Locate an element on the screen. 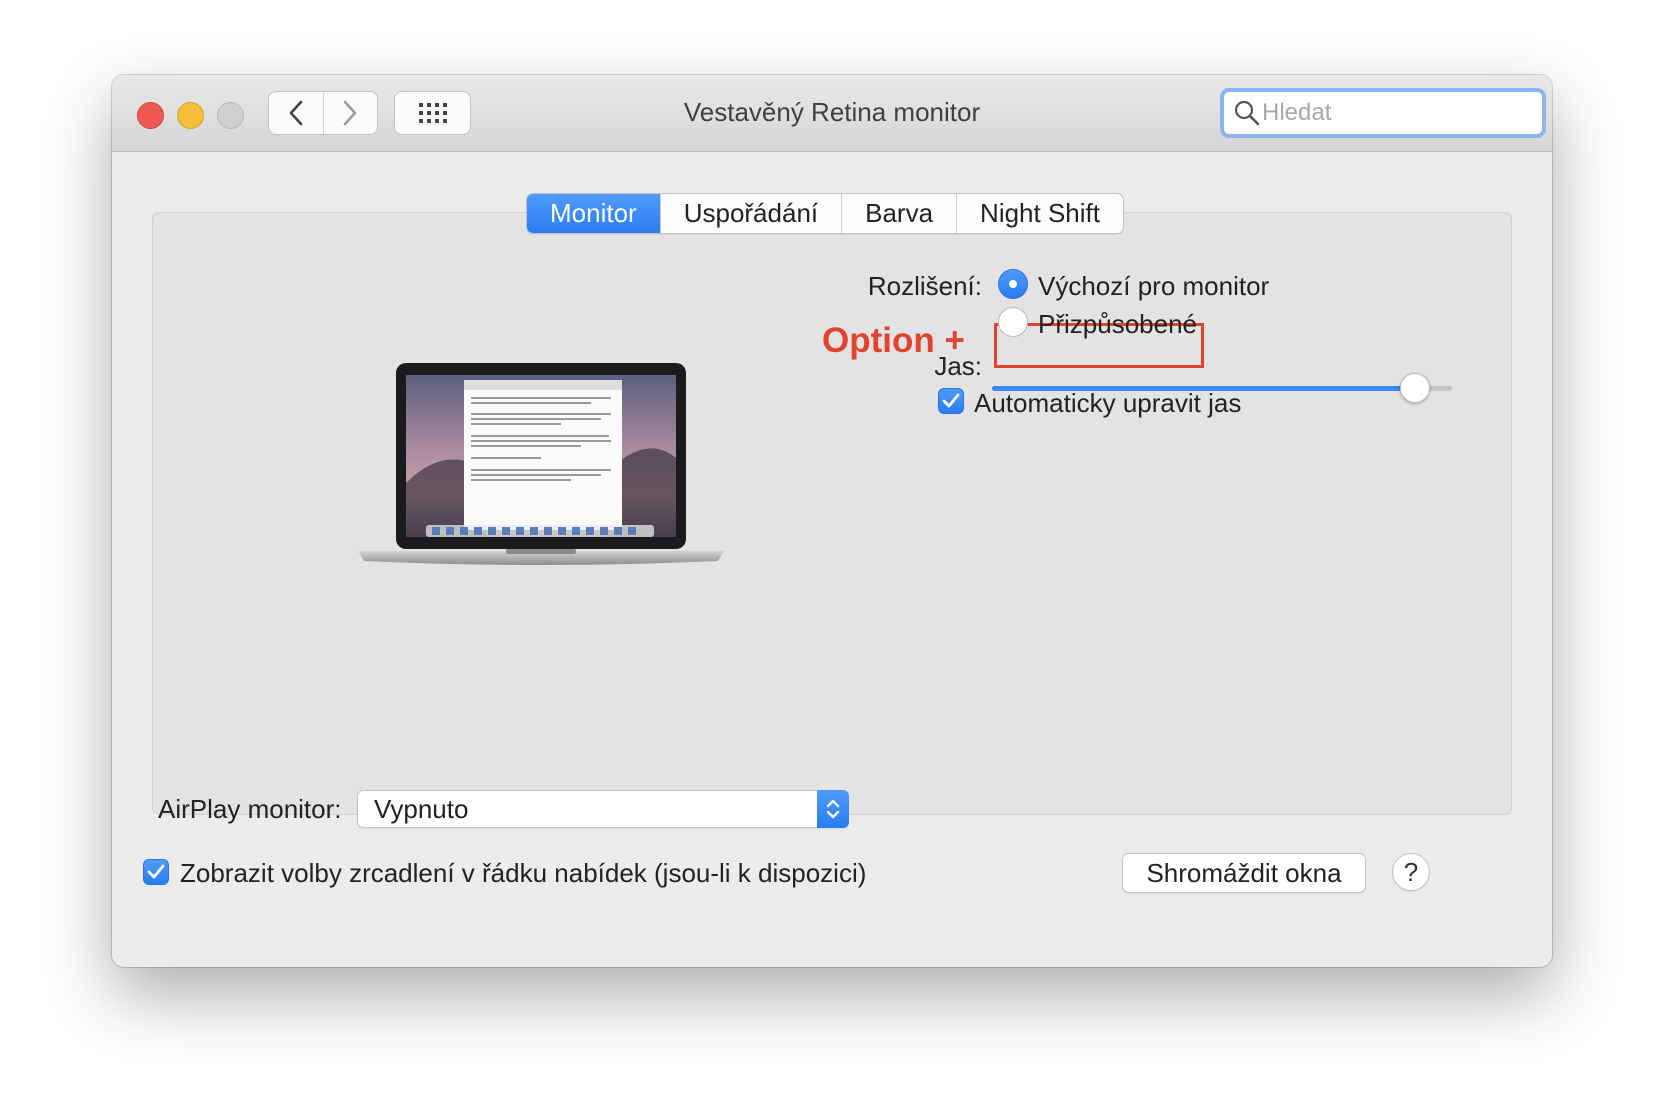  radio-scaled-resolution is located at coordinates (1013, 322).